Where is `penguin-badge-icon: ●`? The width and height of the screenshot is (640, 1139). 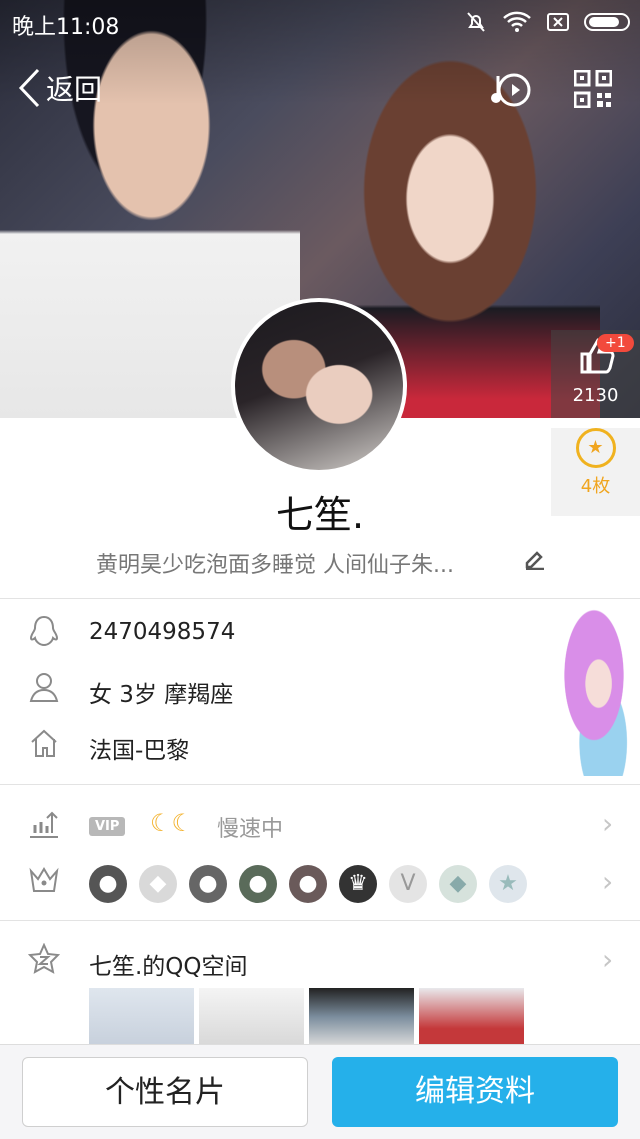
penguin-badge-icon: ● is located at coordinates (108, 884).